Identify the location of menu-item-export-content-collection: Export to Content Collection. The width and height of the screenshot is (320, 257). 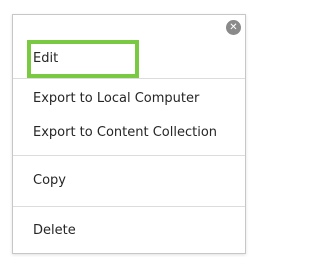
(129, 132).